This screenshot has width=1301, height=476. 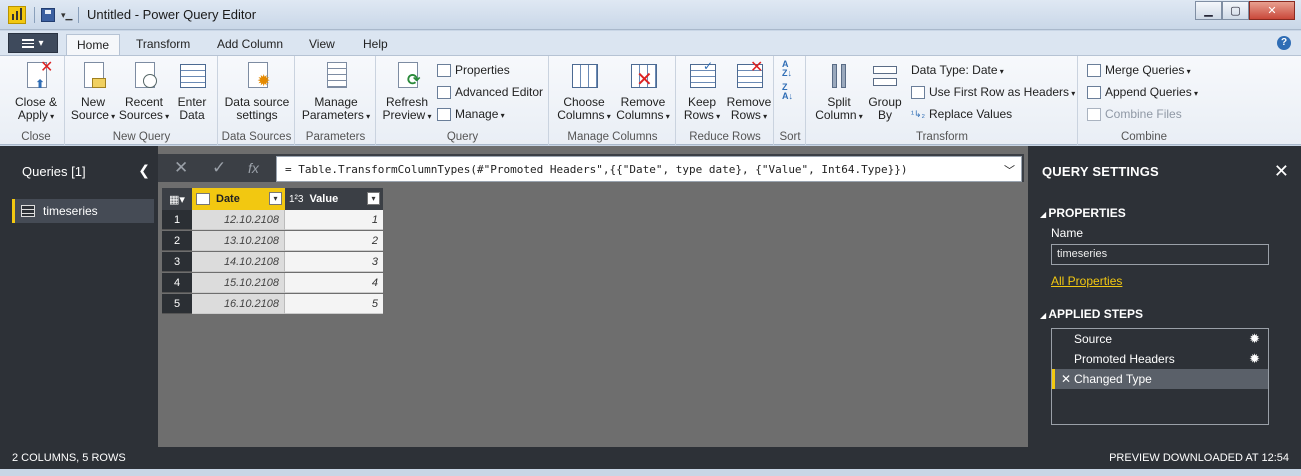 What do you see at coordinates (48, 15) in the screenshot?
I see `save-icon` at bounding box center [48, 15].